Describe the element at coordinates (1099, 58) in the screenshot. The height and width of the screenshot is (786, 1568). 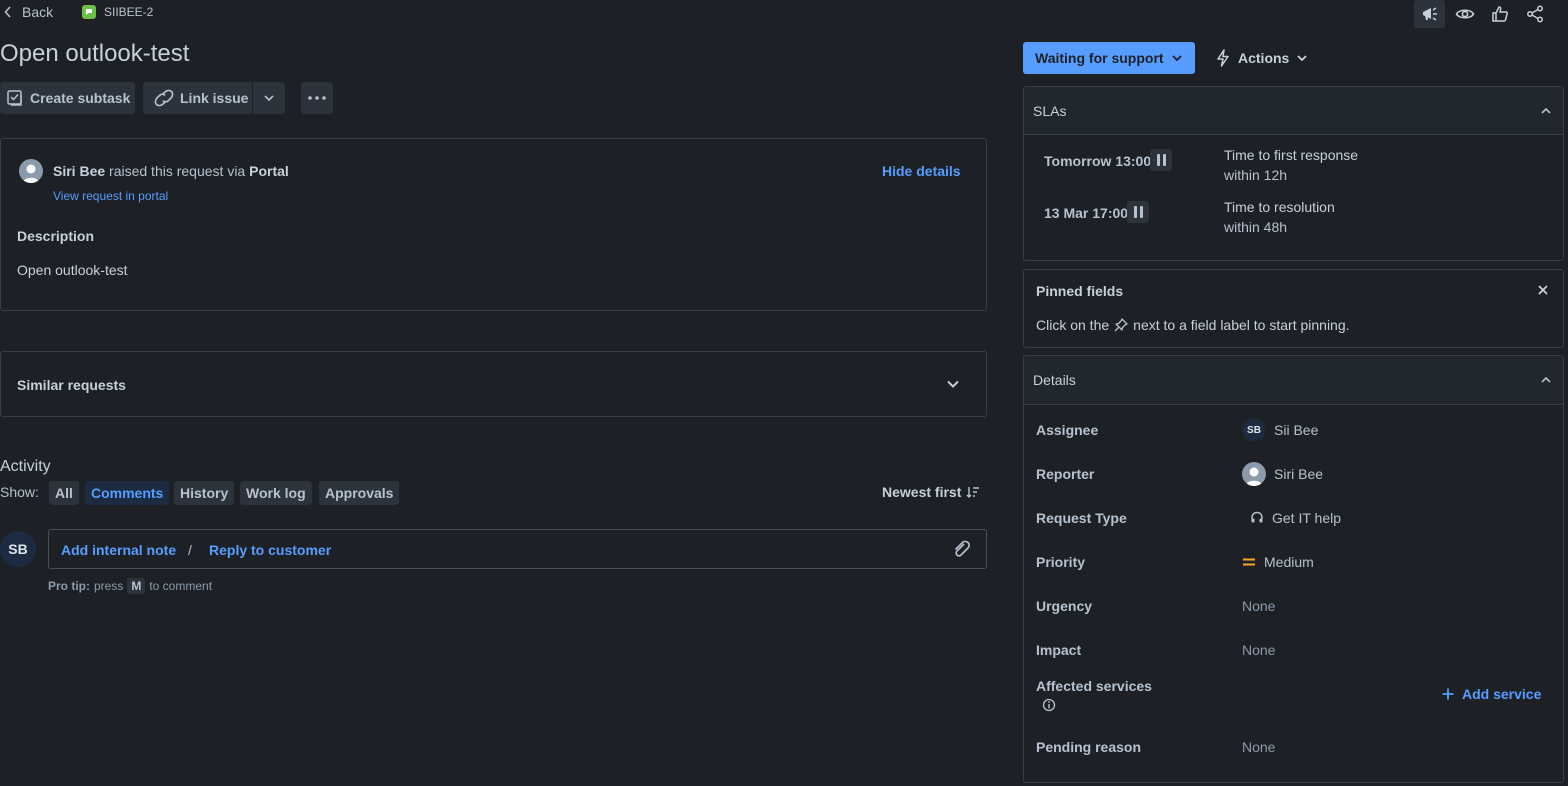
I see `status-label: Waiting for support` at that location.